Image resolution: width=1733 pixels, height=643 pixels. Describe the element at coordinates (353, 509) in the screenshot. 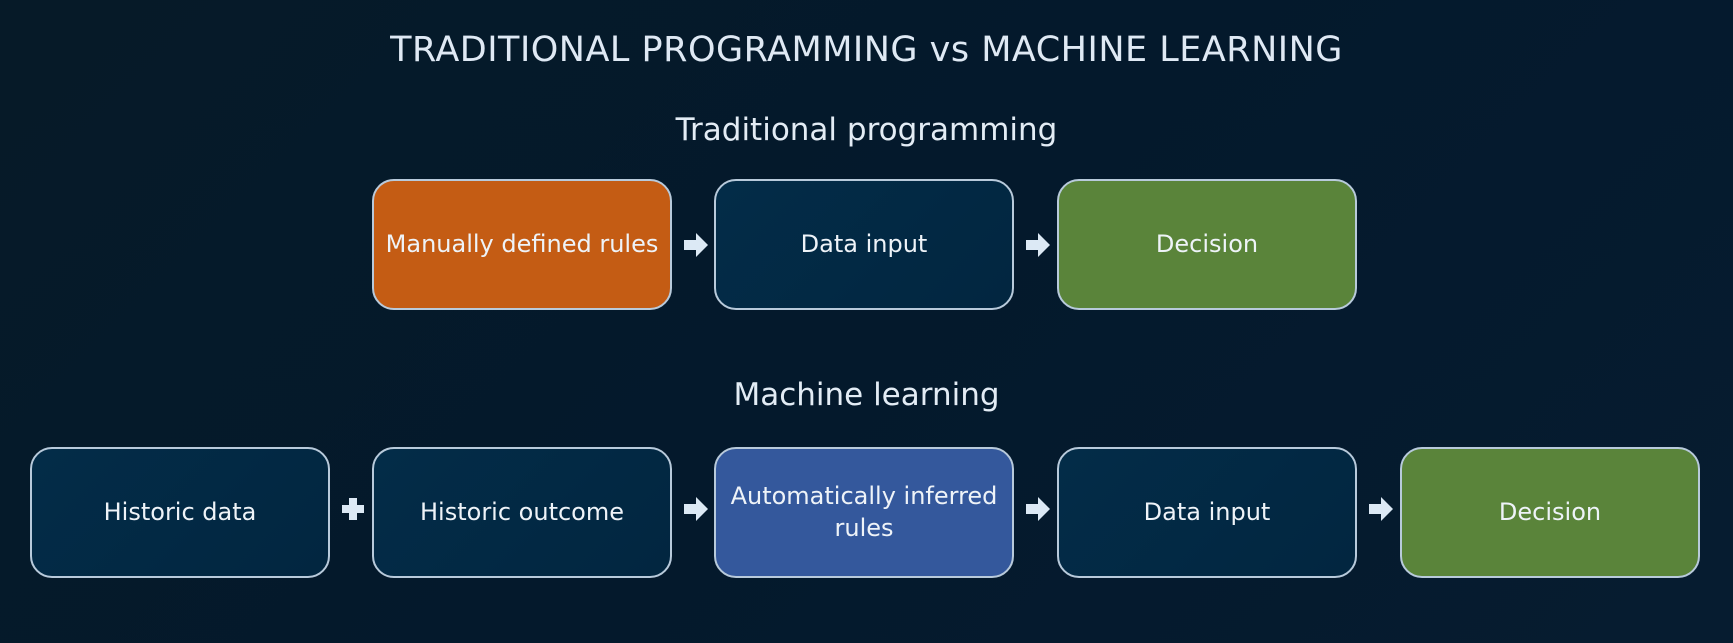

I see `plus-icon` at that location.